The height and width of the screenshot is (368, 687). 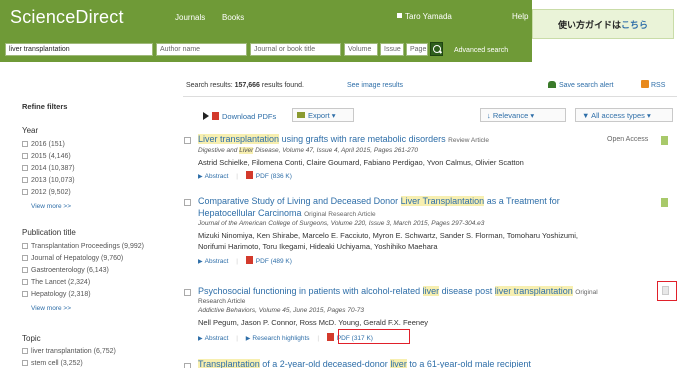 What do you see at coordinates (46, 192) in the screenshot?
I see `year-filter-2012: 2012 (9,502)` at bounding box center [46, 192].